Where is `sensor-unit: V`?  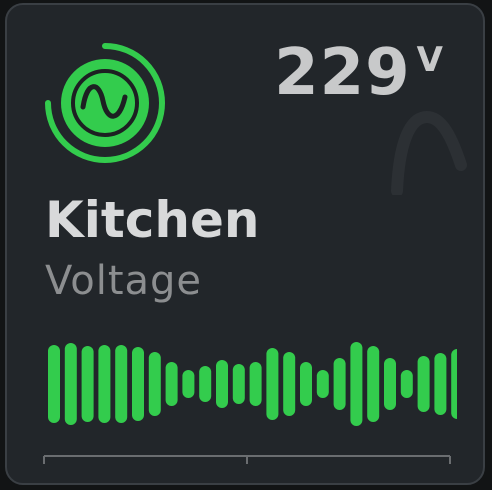 sensor-unit: V is located at coordinates (429, 60).